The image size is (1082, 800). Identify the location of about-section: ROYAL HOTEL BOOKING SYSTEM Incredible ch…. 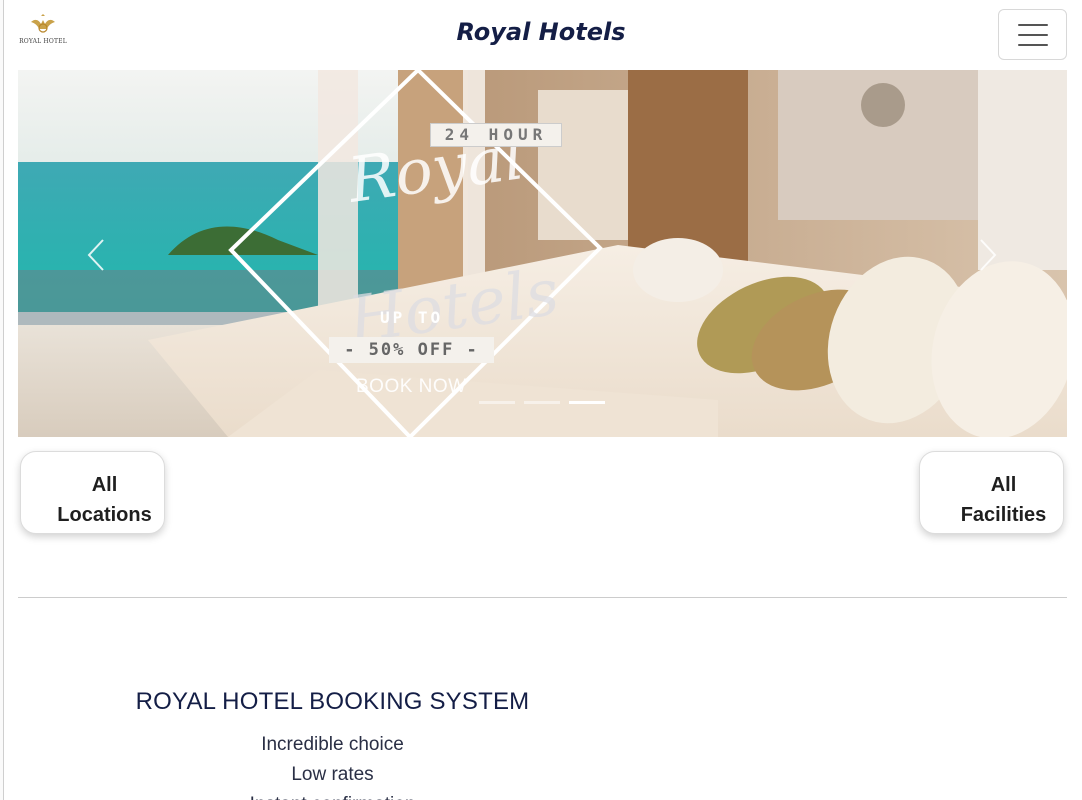
(332, 744).